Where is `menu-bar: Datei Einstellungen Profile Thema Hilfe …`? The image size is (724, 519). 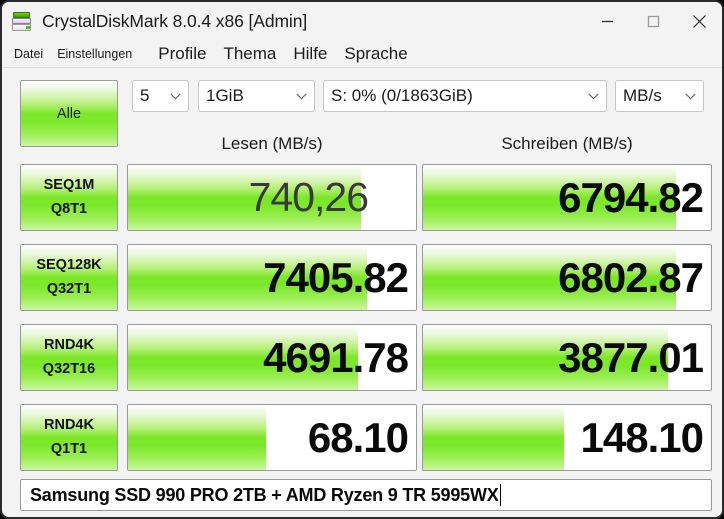 menu-bar: Datei Einstellungen Profile Thema Hilfe … is located at coordinates (362, 54).